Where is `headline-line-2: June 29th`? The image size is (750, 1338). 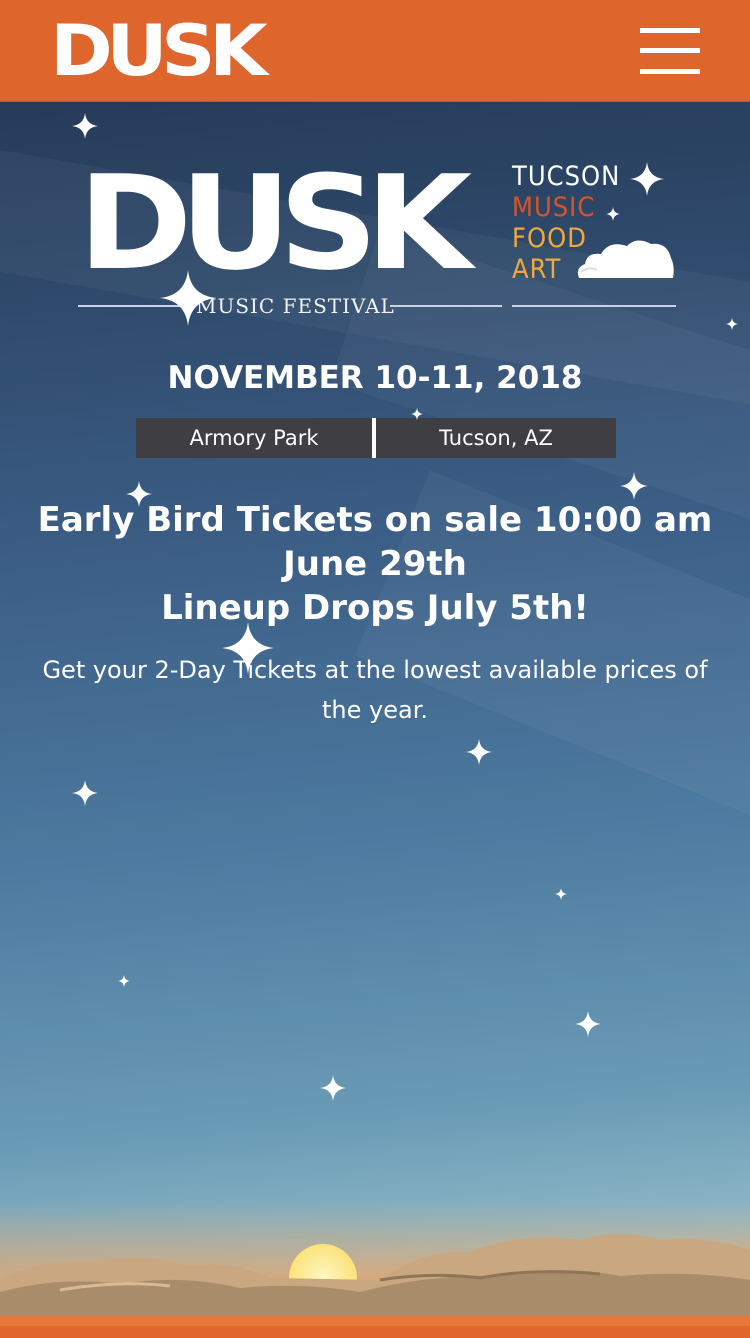 headline-line-2: June 29th is located at coordinates (375, 564).